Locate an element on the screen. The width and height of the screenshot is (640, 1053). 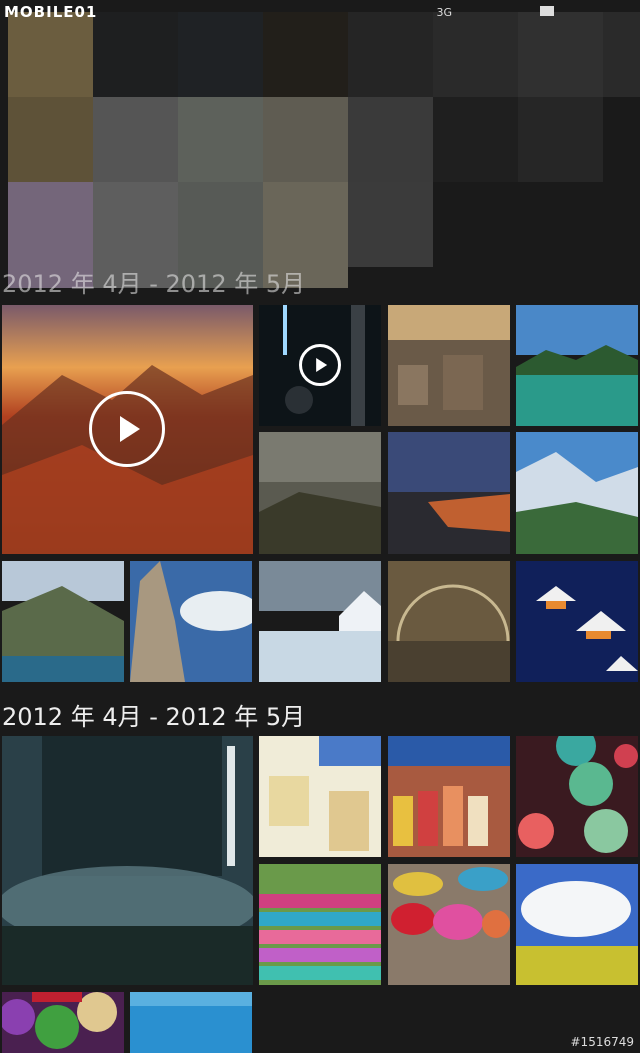
colored-boats-image is located at coordinates (320, 924).